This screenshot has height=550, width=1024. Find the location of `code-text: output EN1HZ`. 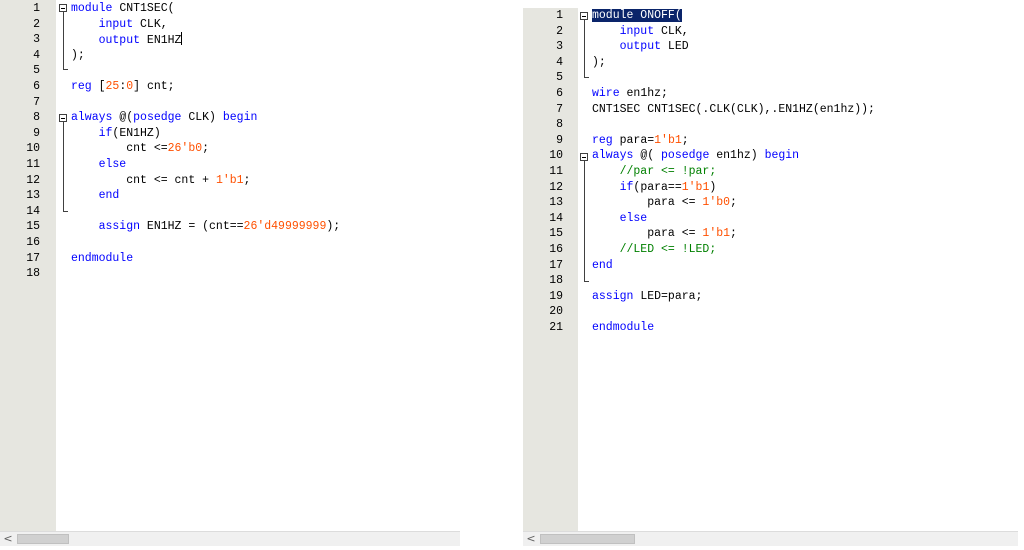

code-text: output EN1HZ is located at coordinates (127, 40).